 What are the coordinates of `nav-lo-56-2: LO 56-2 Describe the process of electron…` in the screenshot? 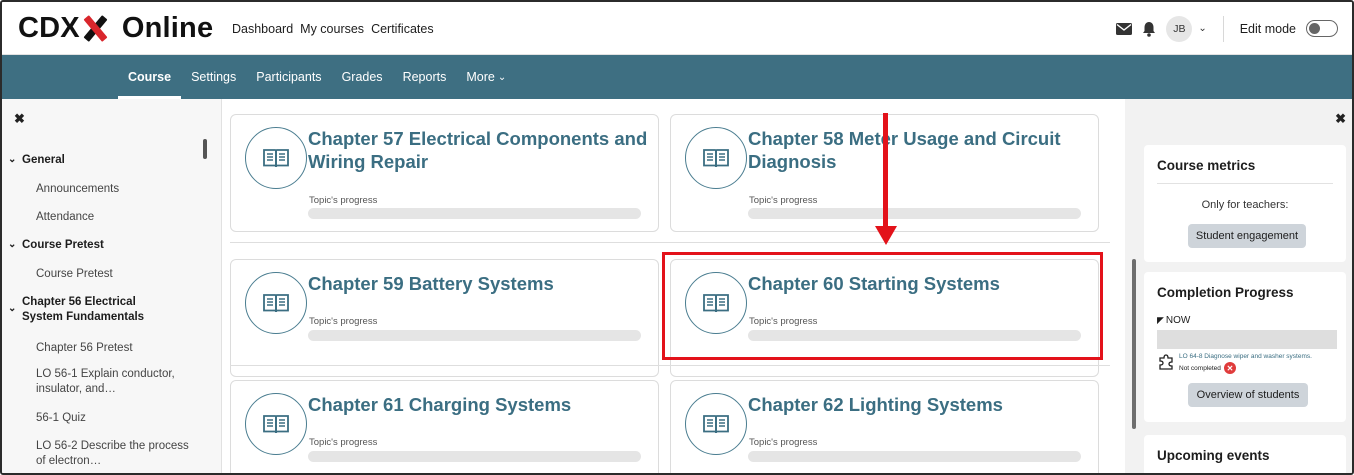 It's located at (116, 454).